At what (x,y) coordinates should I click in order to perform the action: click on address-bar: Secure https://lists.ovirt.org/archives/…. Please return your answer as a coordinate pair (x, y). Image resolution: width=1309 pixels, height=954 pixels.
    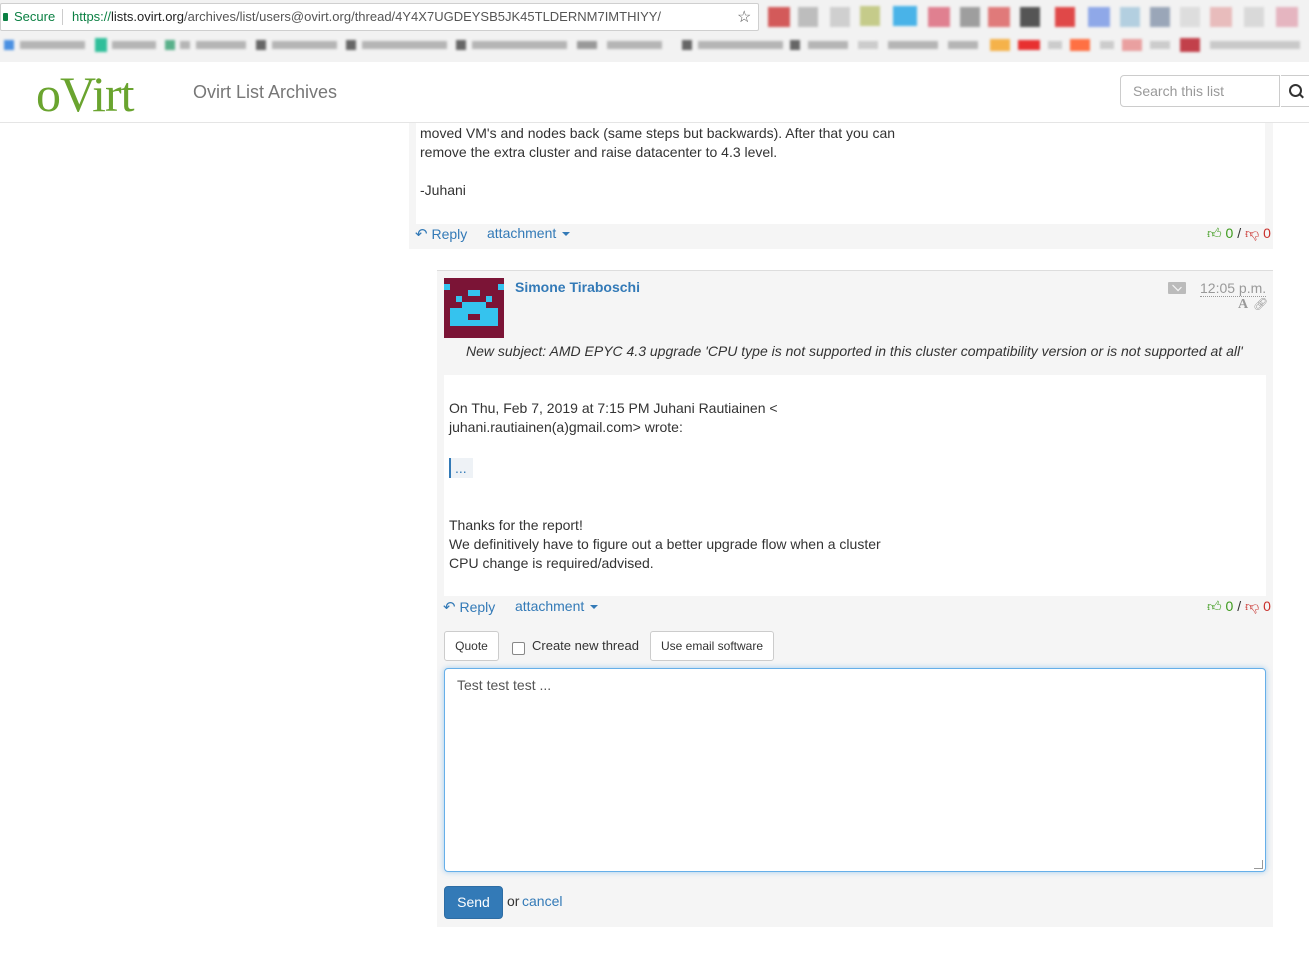
    Looking at the image, I should click on (379, 17).